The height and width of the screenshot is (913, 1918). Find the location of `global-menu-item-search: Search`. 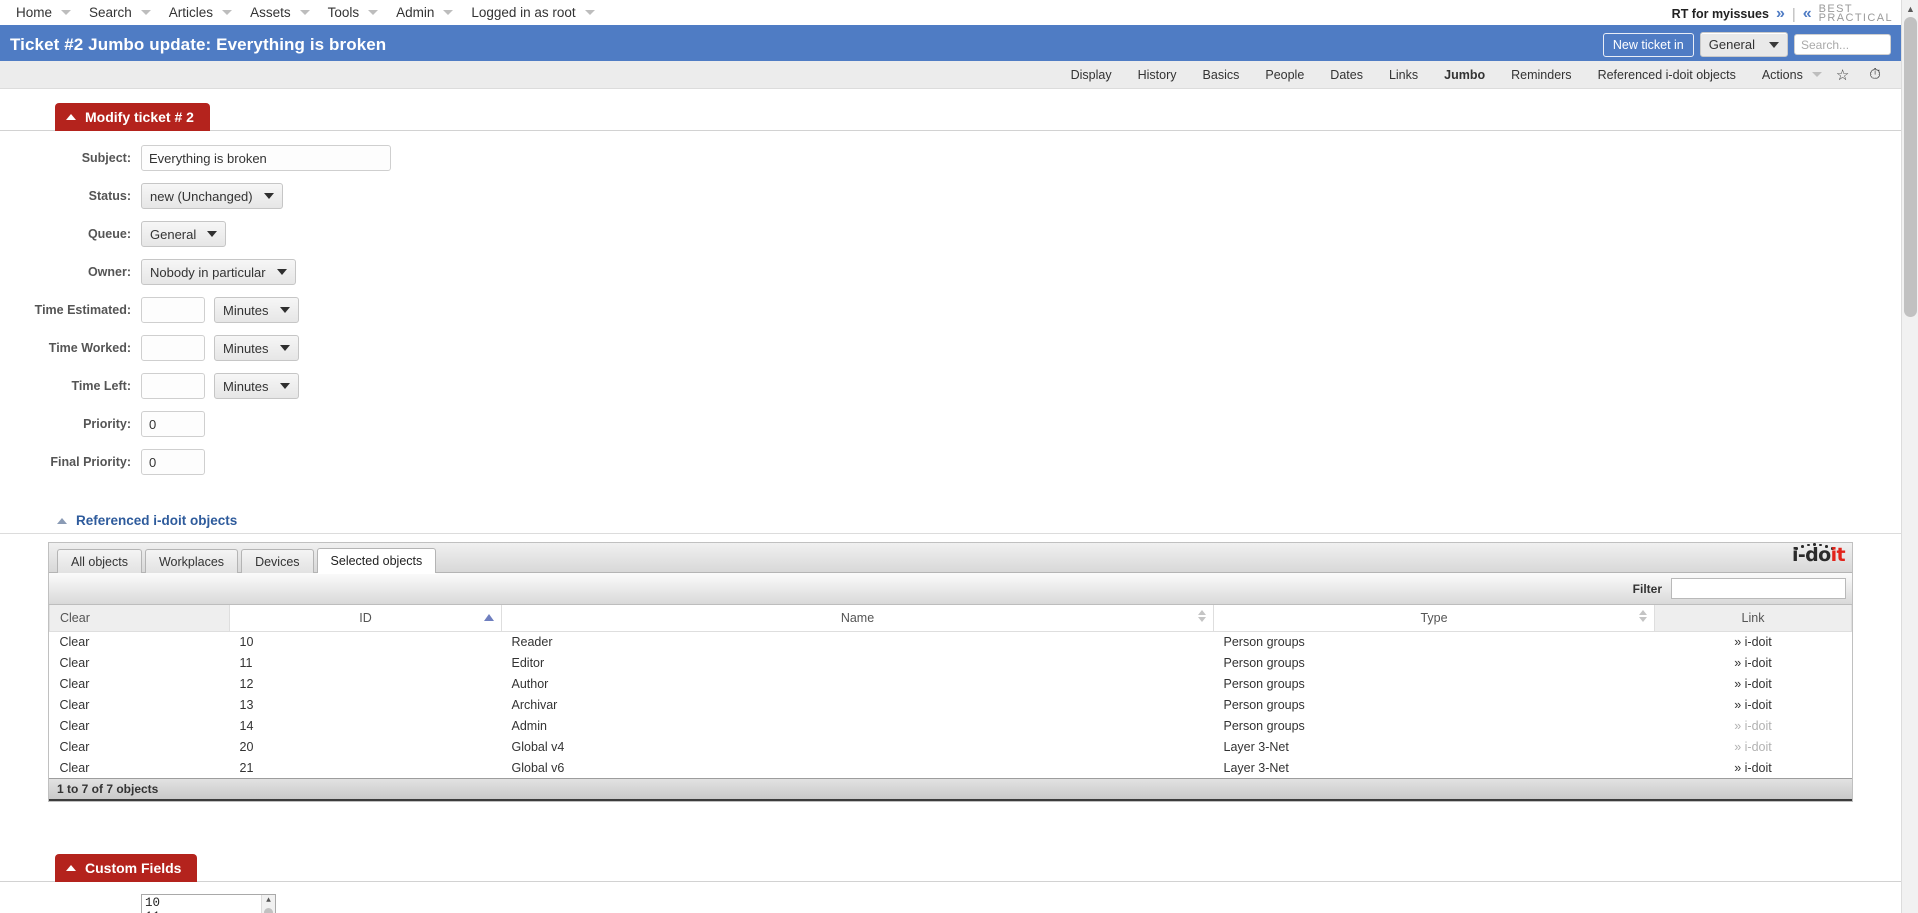

global-menu-item-search: Search is located at coordinates (117, 12).